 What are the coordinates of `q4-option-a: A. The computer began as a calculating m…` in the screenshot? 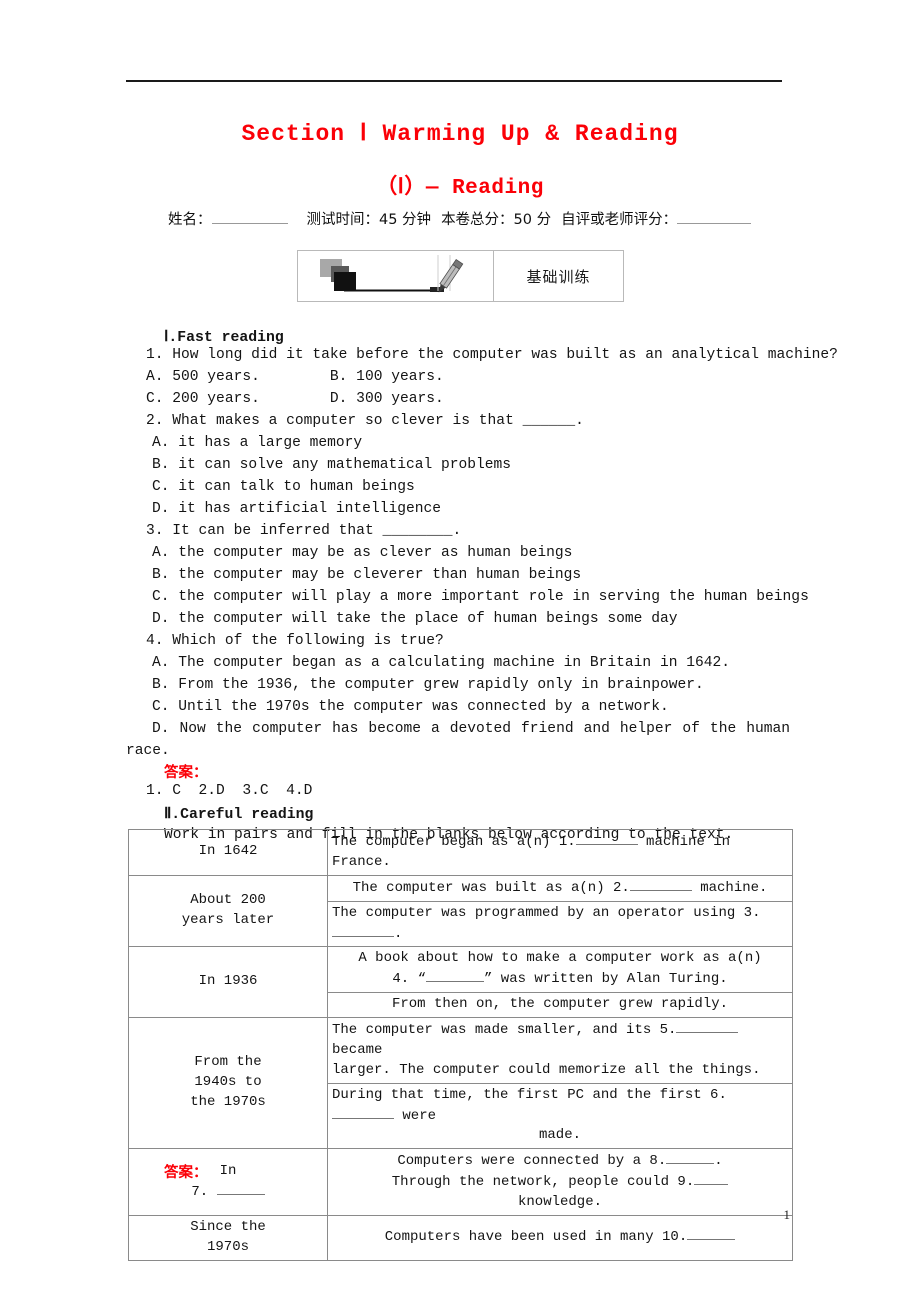 It's located at (441, 663).